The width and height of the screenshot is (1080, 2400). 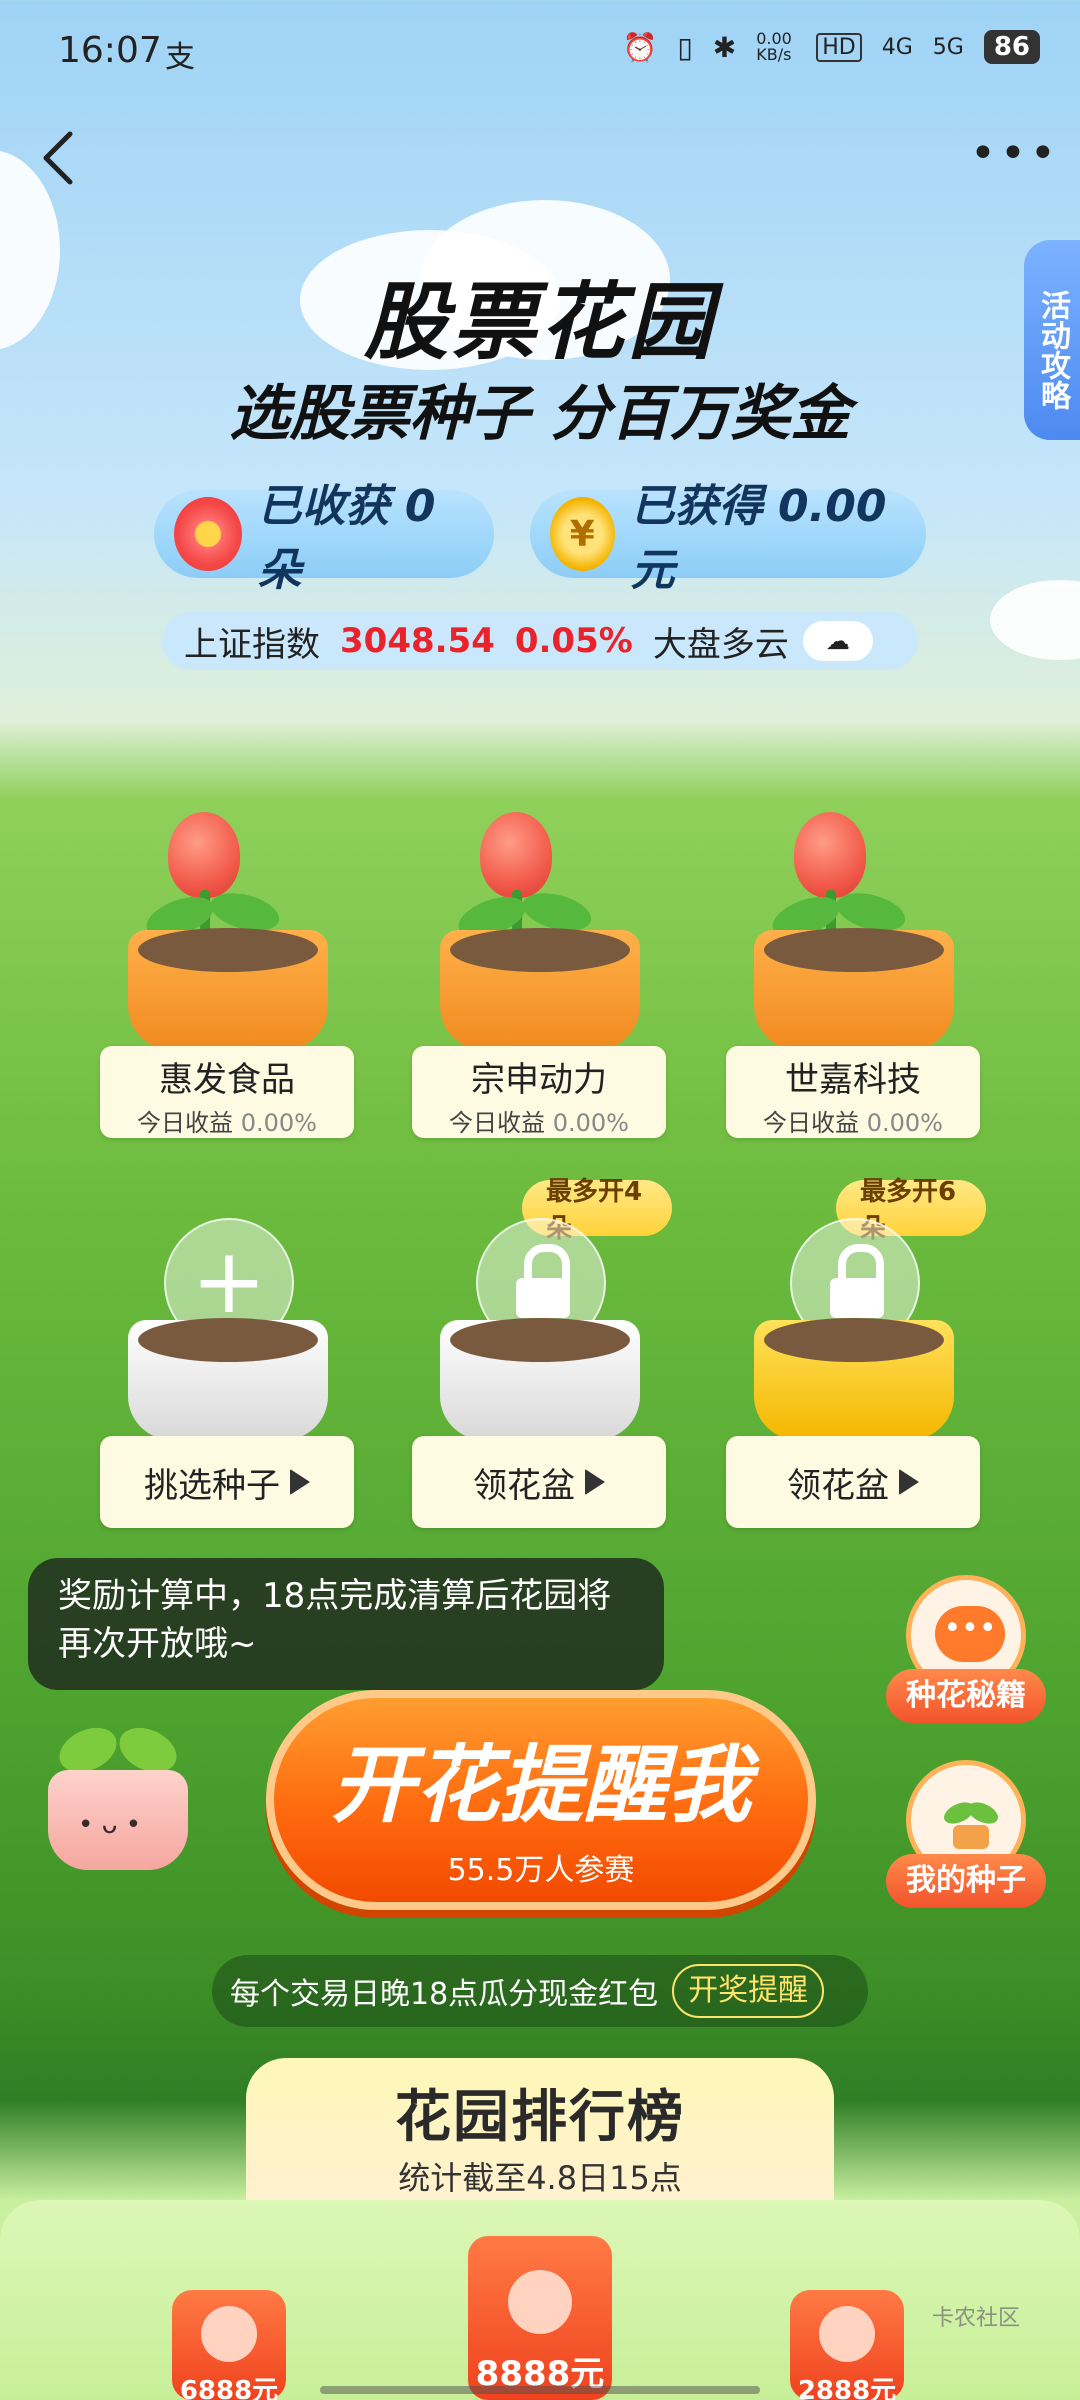 What do you see at coordinates (208, 534) in the screenshot?
I see `flower-icon` at bounding box center [208, 534].